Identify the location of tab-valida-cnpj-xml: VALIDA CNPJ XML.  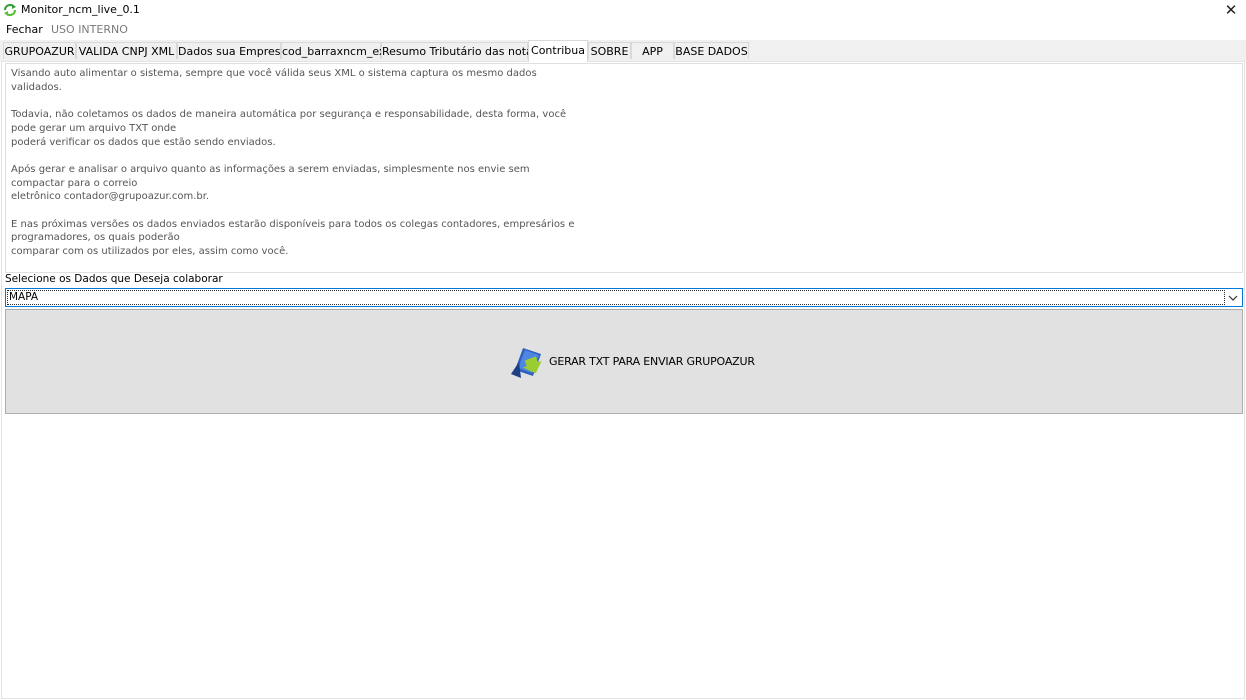
(126, 50).